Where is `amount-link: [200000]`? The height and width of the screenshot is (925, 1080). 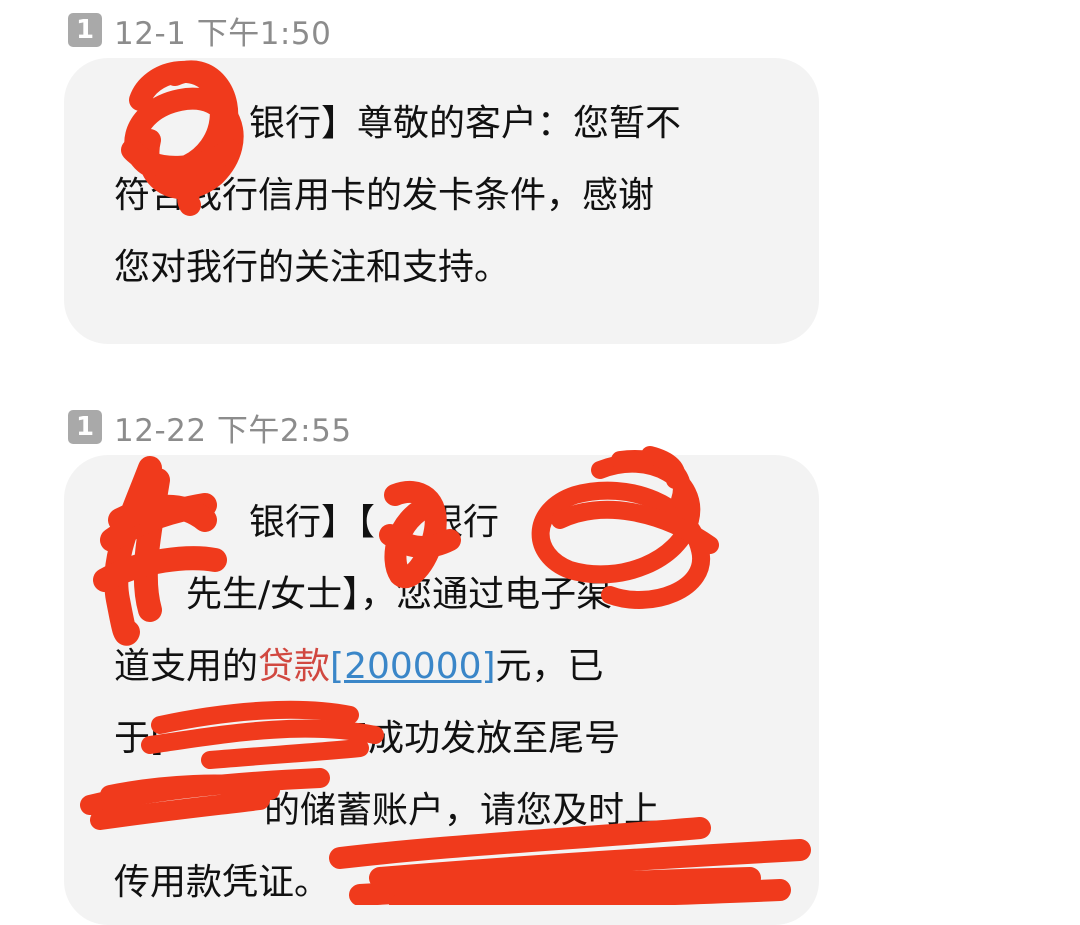 amount-link: [200000] is located at coordinates (413, 666).